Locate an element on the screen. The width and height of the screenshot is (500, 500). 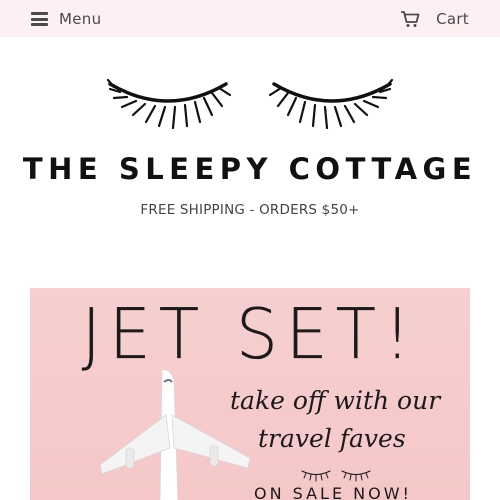
shipping-banner: FREE SHIPPING - ORDERS $50+ is located at coordinates (250, 210).